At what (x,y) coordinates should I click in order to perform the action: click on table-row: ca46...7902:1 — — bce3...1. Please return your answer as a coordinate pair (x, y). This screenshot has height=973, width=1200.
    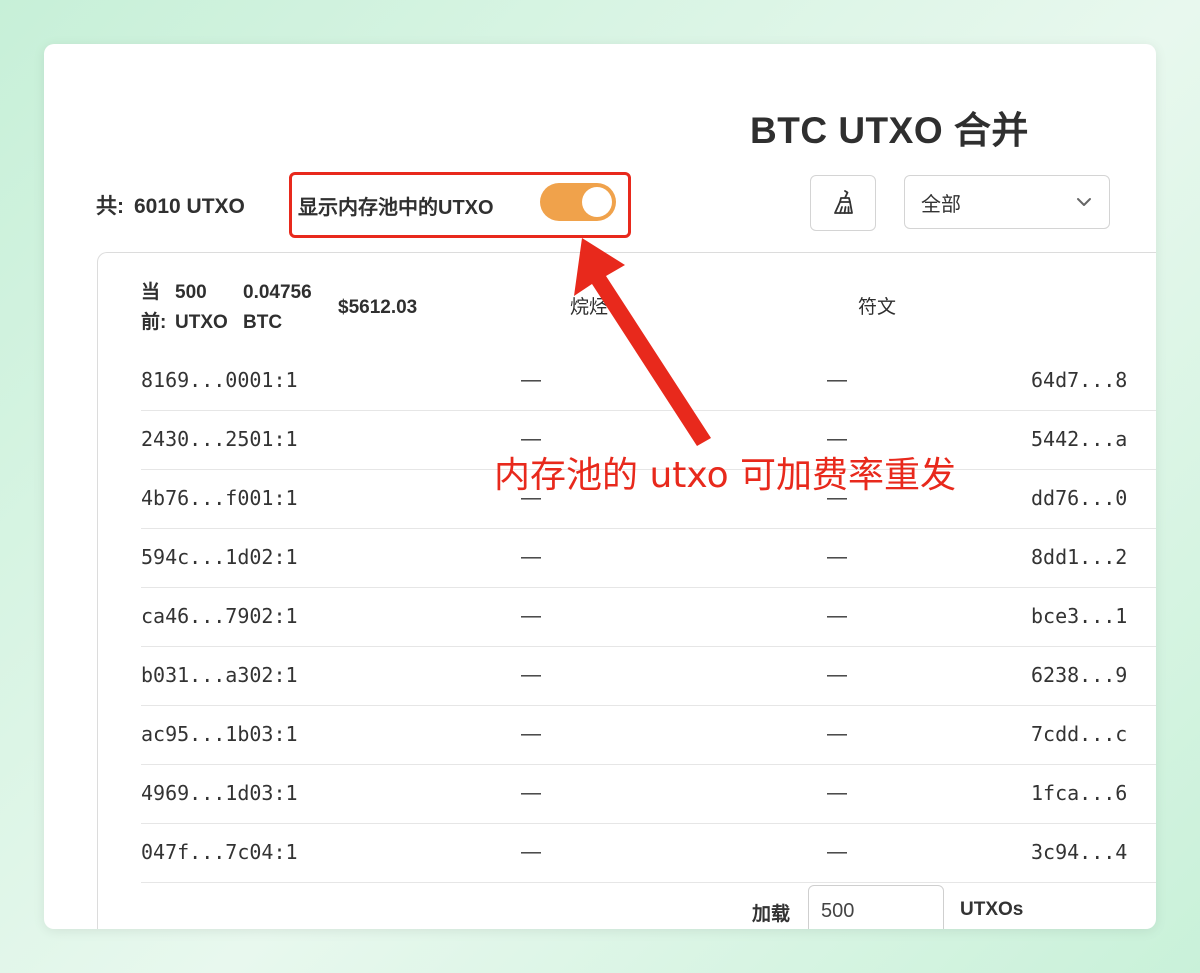
    Looking at the image, I should click on (648, 617).